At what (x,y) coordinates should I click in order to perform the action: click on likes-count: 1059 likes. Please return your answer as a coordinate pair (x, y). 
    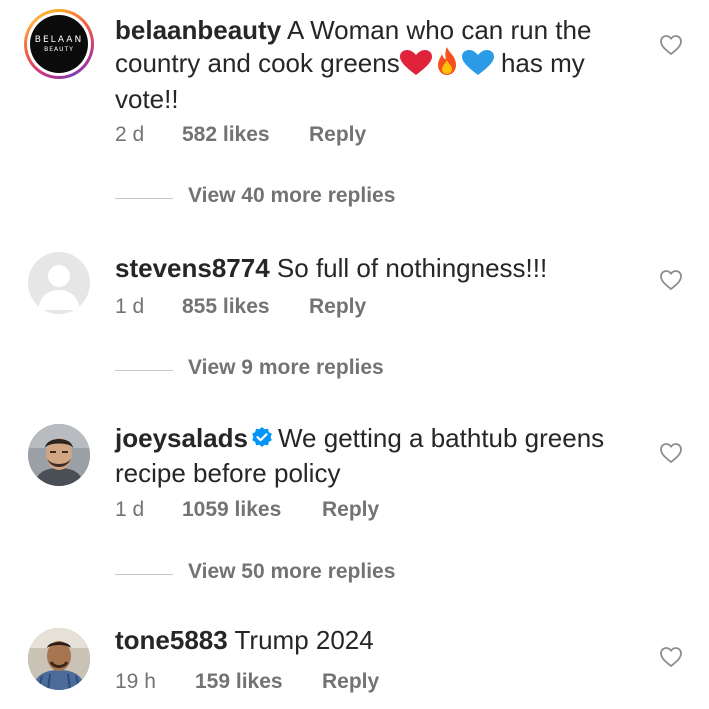
    Looking at the image, I should click on (231, 510).